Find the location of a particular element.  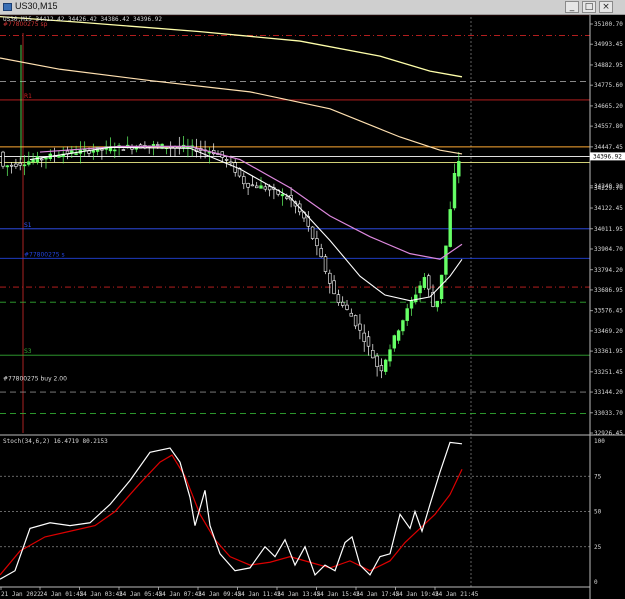

price-tick-label: 32926.45 is located at coordinates (608, 433).